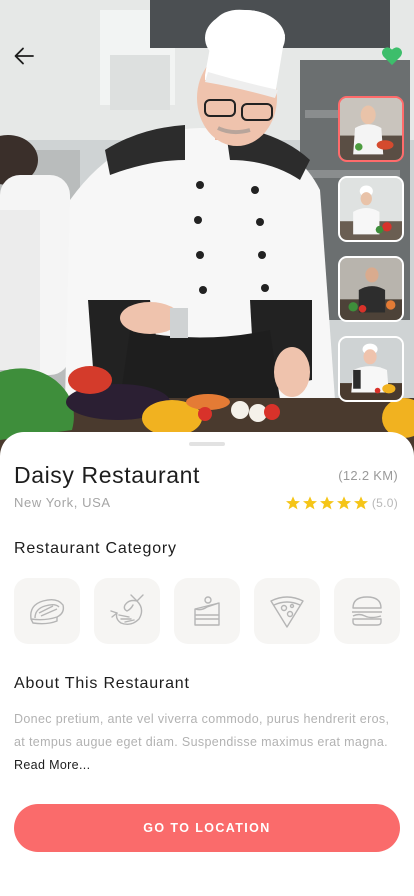 The width and height of the screenshot is (414, 896). What do you see at coordinates (95, 548) in the screenshot?
I see `category-section-title: Restaurant Category` at bounding box center [95, 548].